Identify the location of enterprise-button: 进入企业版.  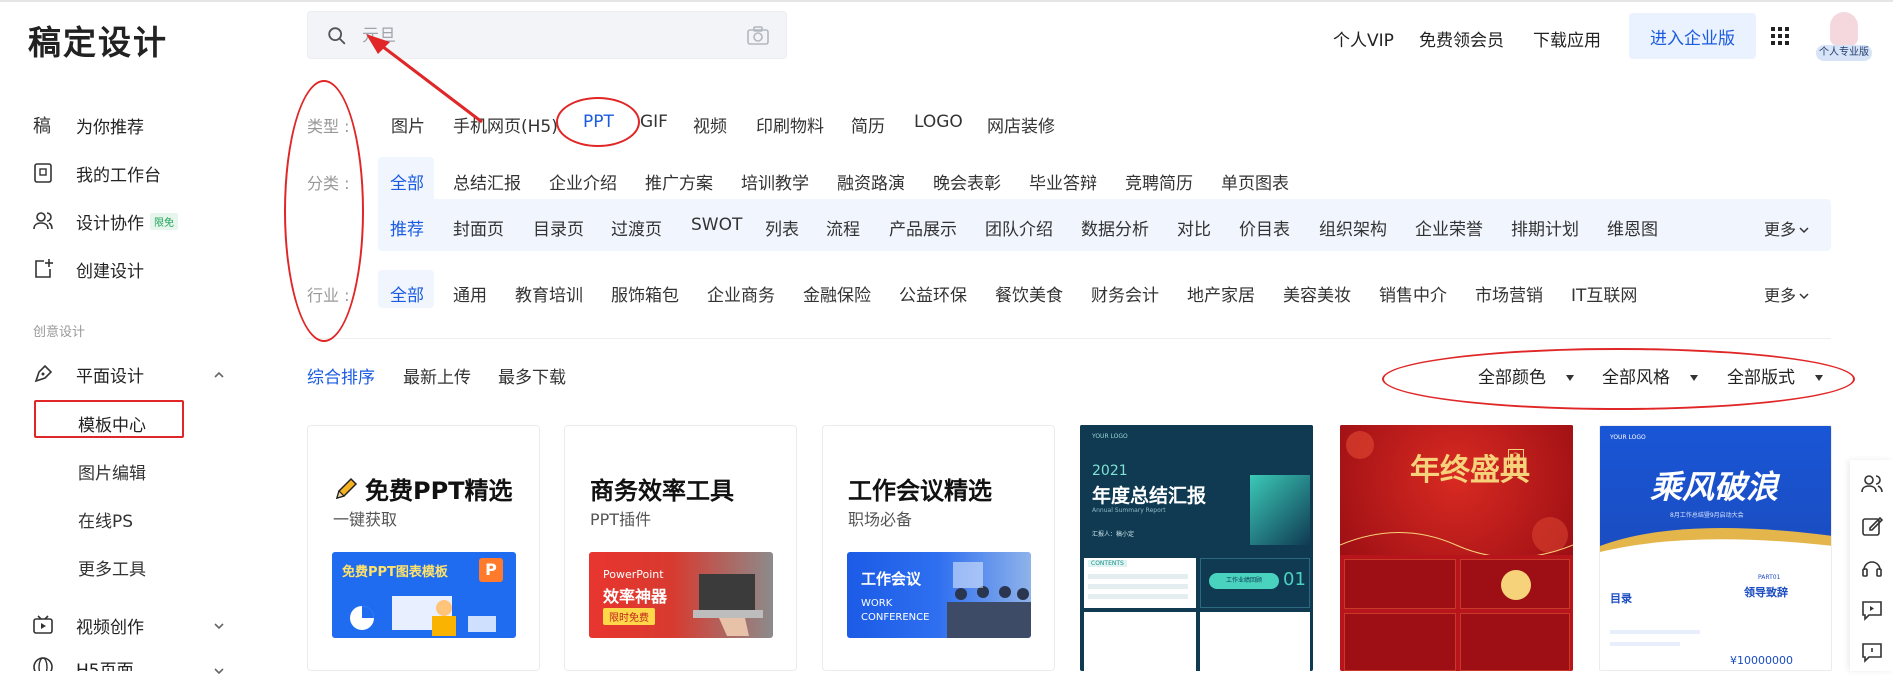
(1692, 36).